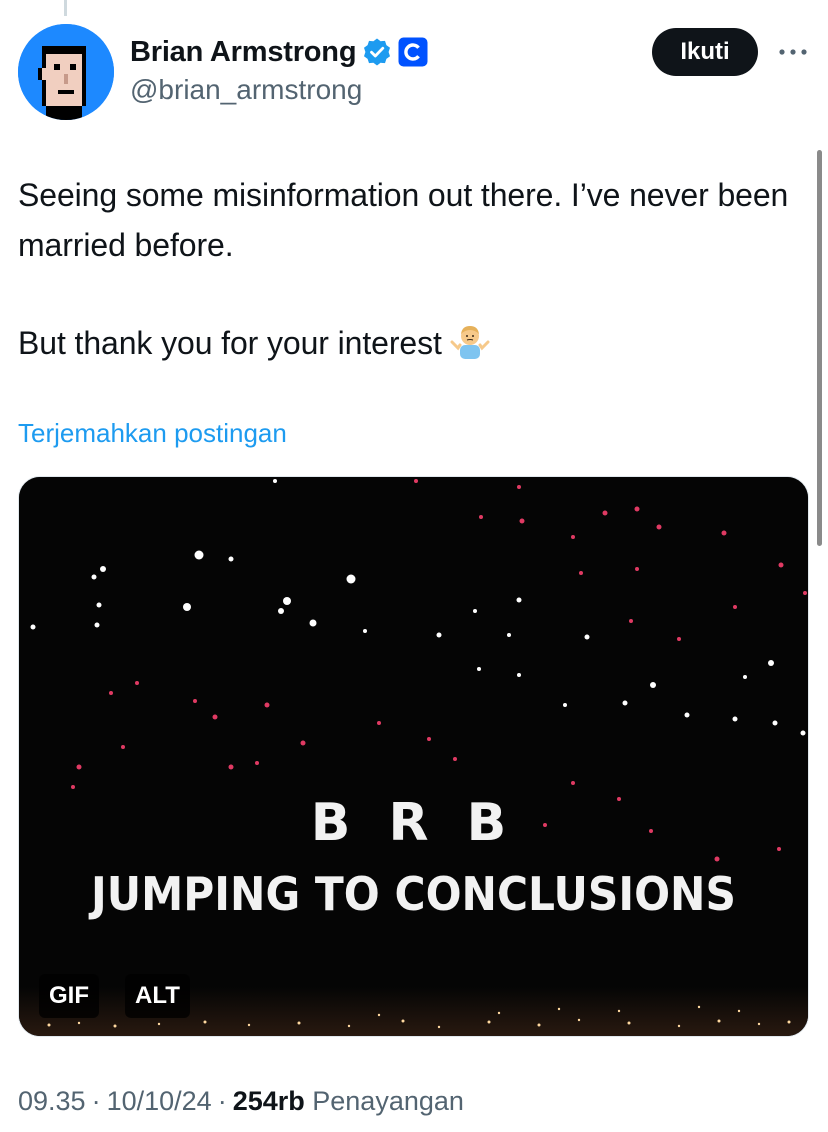  I want to click on follow-button: Ikuti, so click(705, 52).